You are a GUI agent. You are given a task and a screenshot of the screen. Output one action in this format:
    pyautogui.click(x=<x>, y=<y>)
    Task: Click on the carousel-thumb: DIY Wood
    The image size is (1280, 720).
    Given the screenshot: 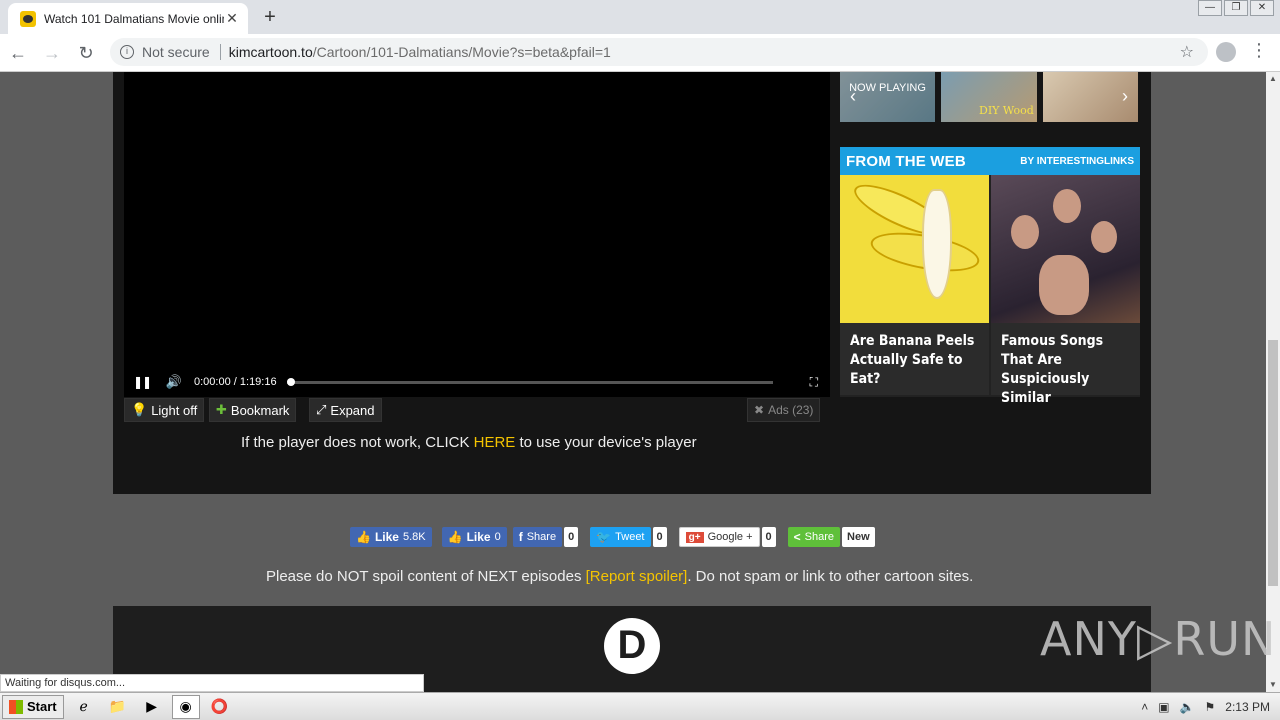 What is the action you would take?
    pyautogui.click(x=989, y=97)
    